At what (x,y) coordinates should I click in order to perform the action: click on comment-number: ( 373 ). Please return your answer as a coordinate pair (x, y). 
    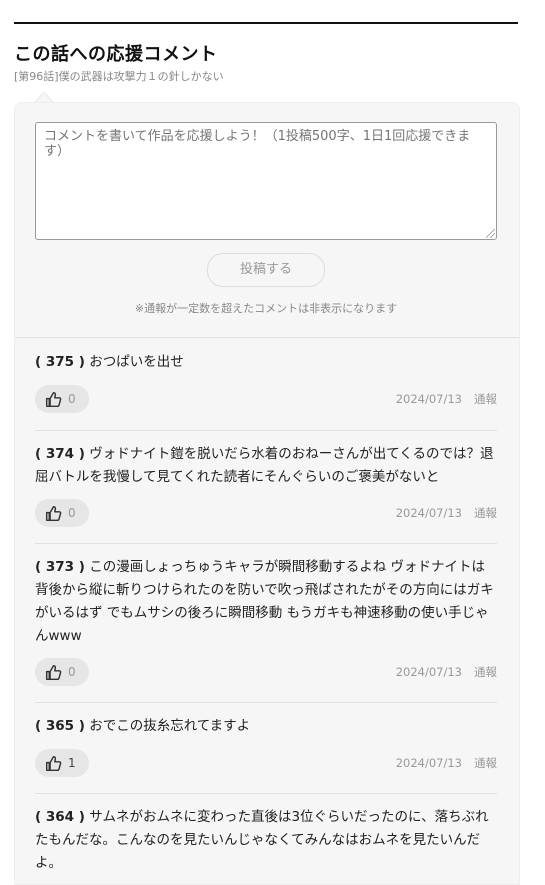
    Looking at the image, I should click on (60, 567).